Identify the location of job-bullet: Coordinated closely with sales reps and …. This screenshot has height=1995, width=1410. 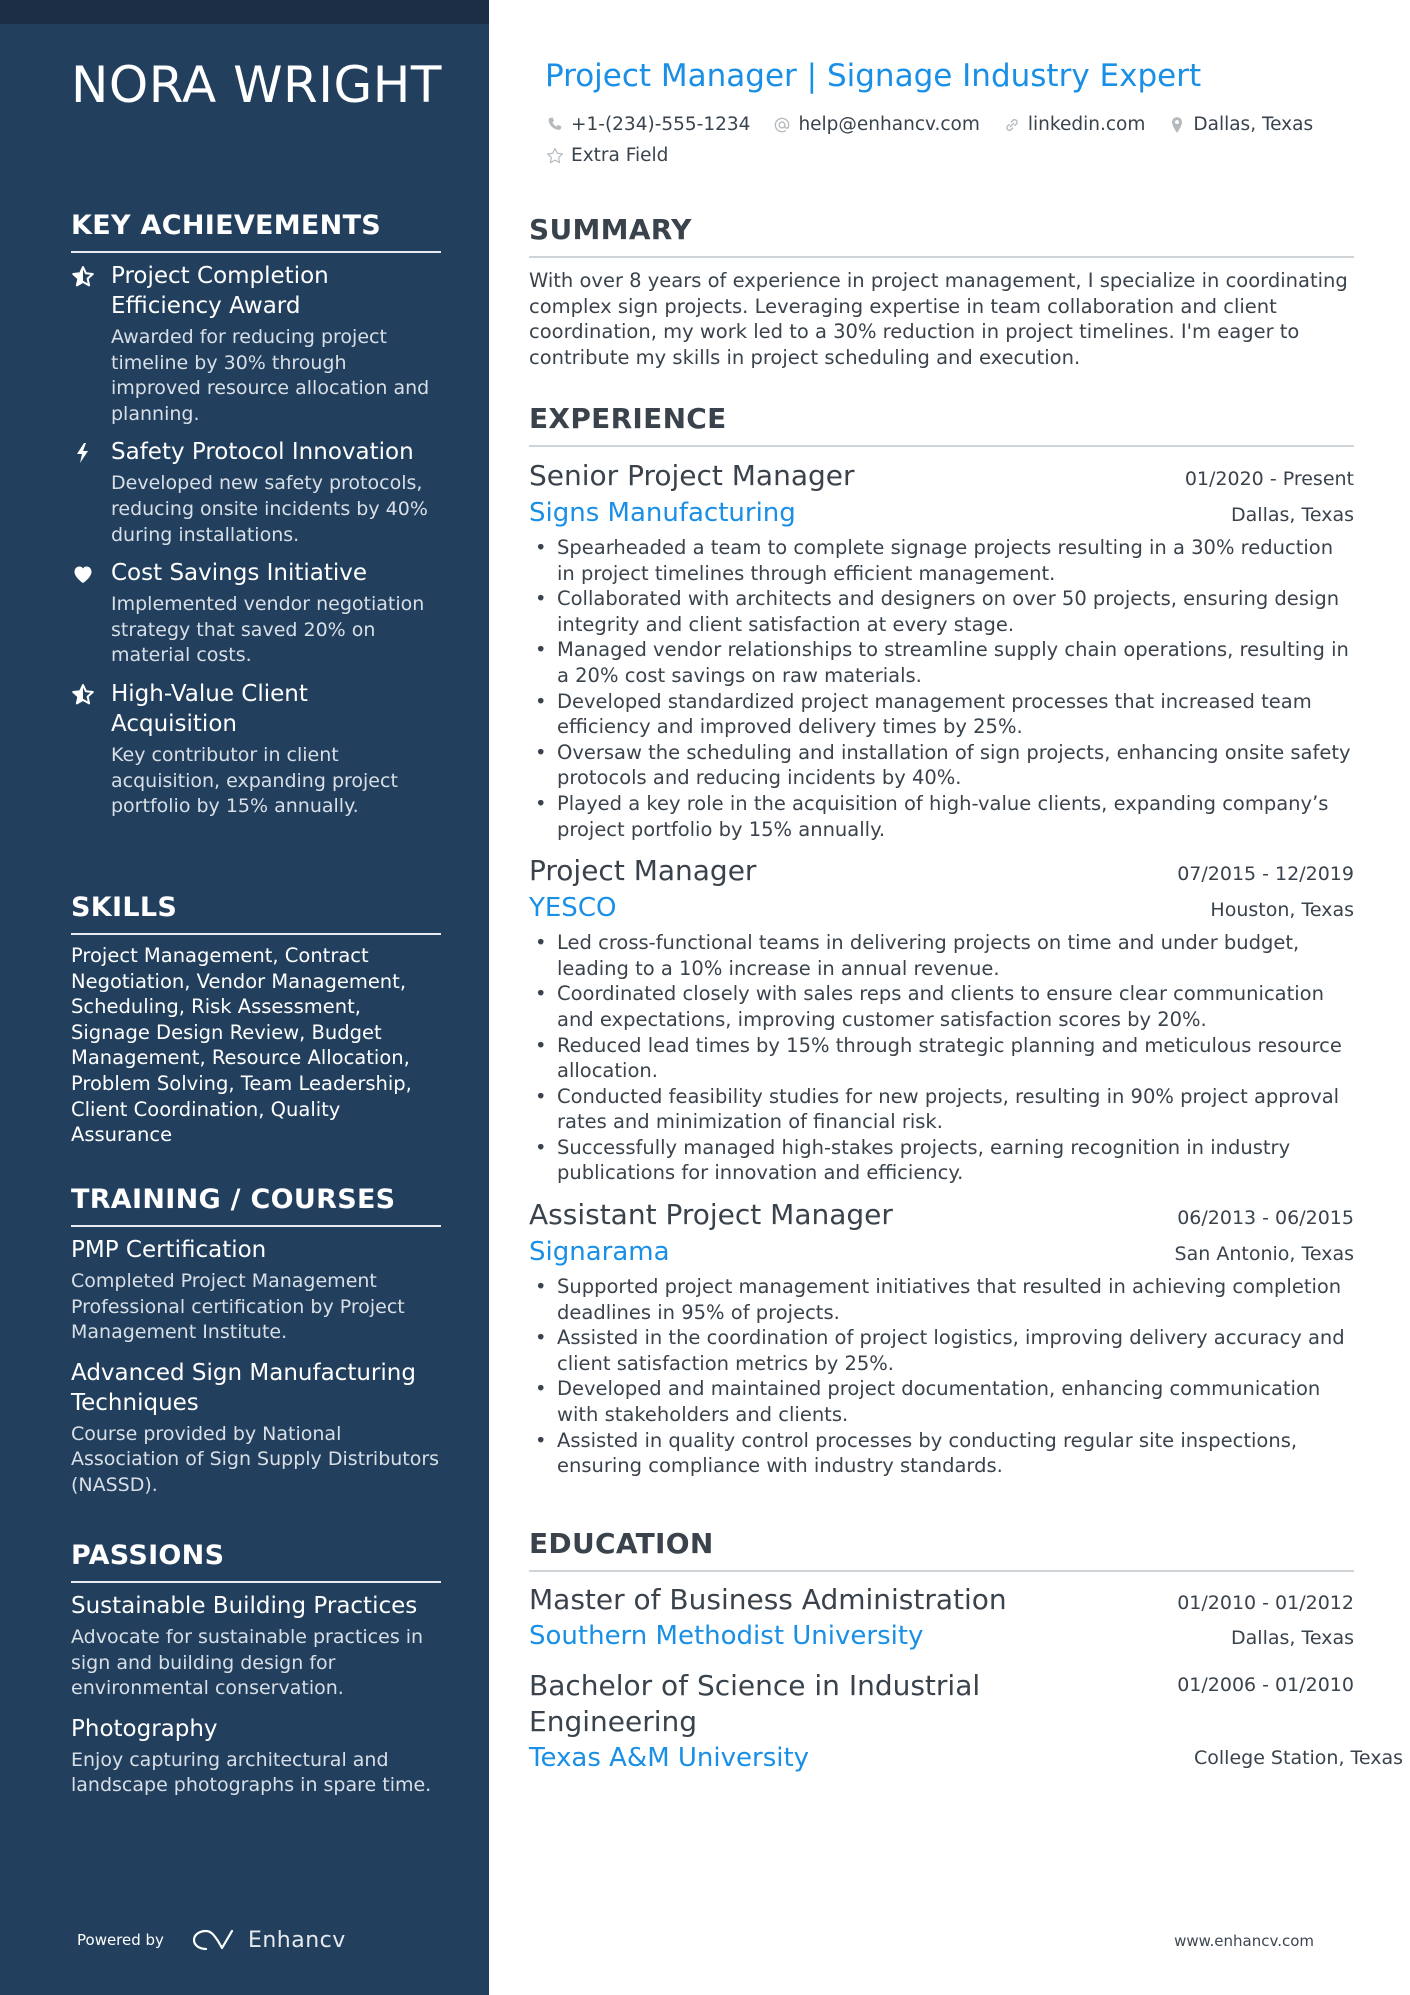
(941, 1006).